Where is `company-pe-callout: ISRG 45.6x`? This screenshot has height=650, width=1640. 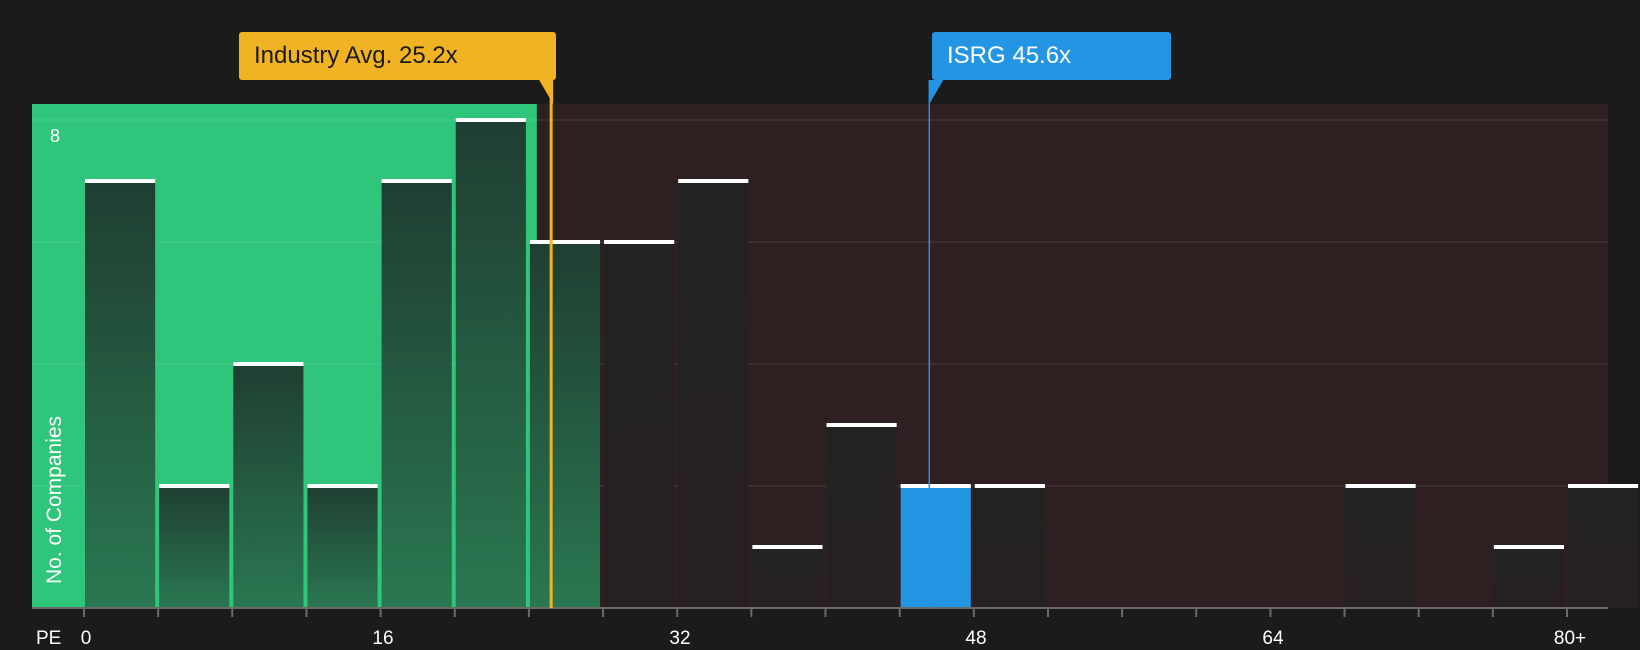
company-pe-callout: ISRG 45.6x is located at coordinates (1051, 56).